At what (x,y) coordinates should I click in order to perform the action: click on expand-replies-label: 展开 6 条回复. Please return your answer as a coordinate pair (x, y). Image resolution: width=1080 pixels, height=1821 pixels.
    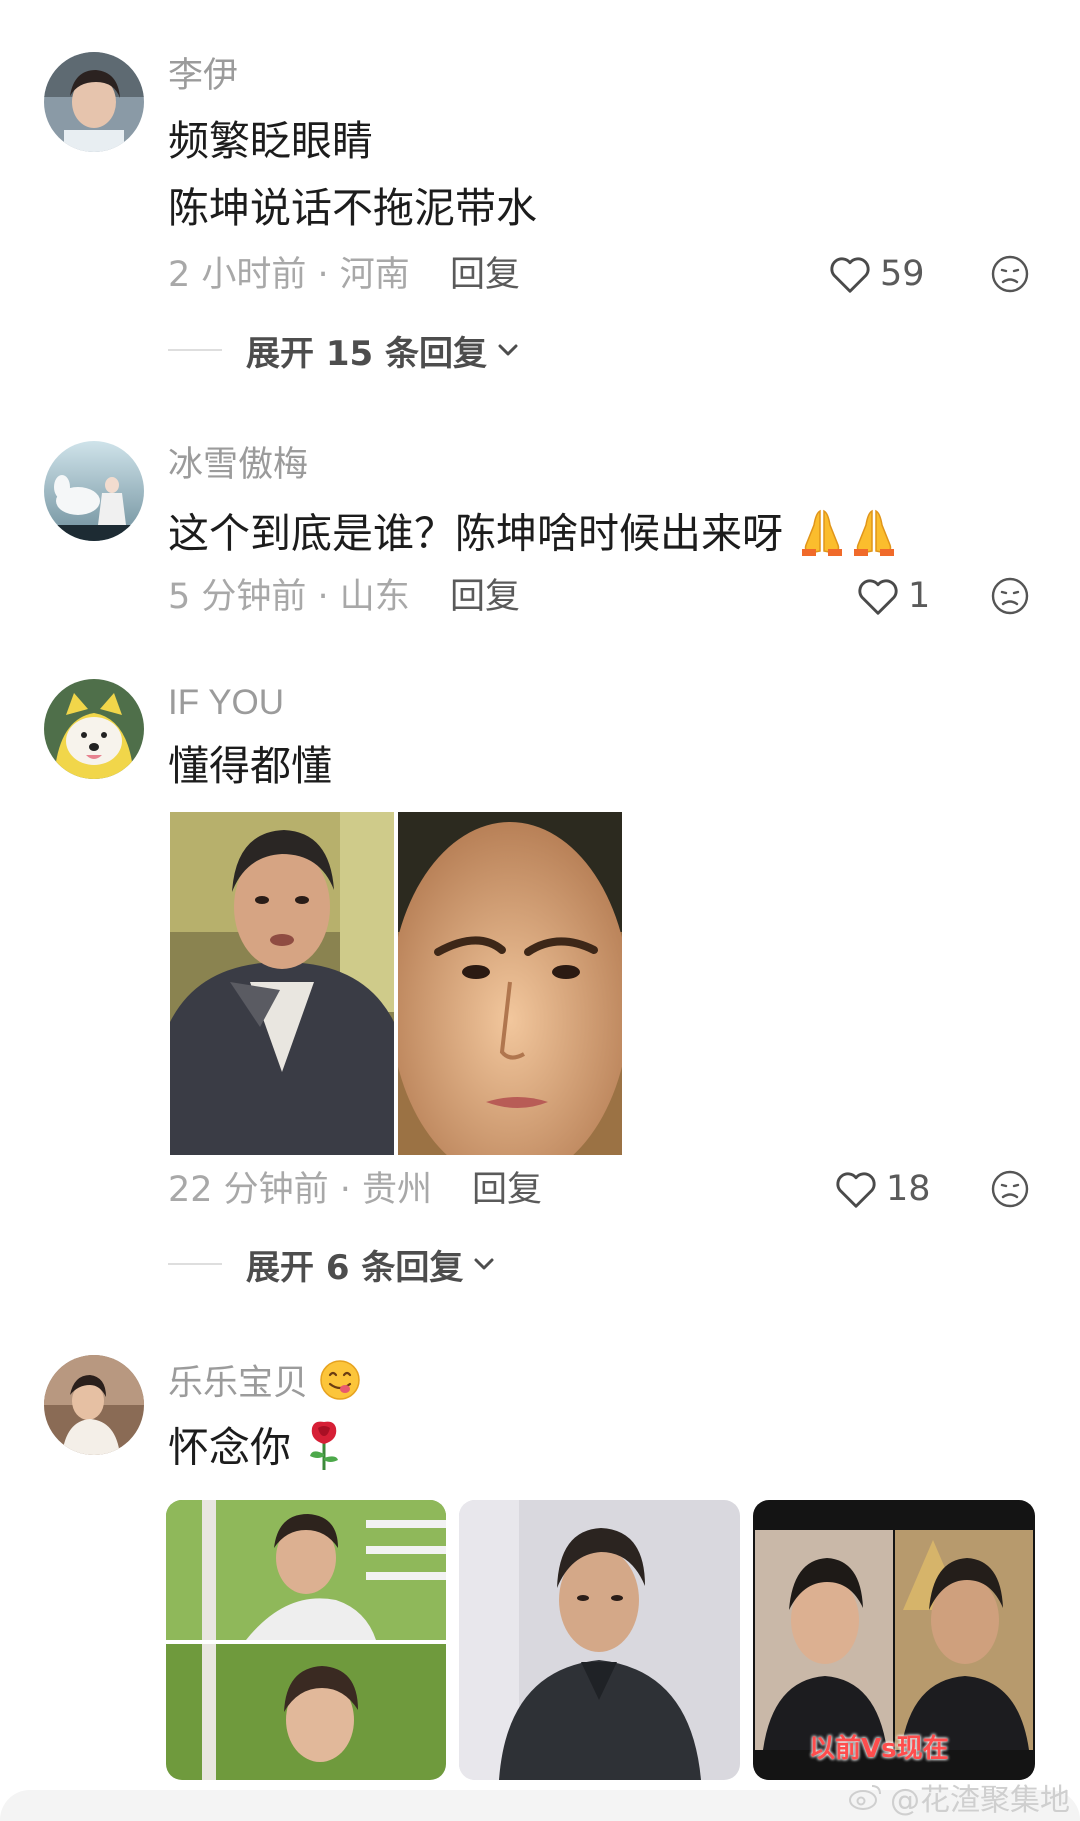
    Looking at the image, I should click on (355, 1267).